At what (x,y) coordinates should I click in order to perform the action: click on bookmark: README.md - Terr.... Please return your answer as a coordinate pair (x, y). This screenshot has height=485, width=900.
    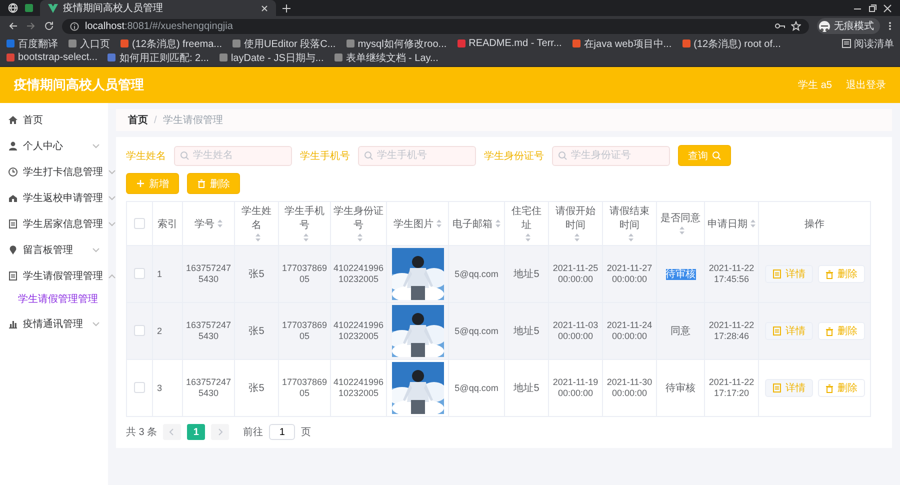
    Looking at the image, I should click on (509, 43).